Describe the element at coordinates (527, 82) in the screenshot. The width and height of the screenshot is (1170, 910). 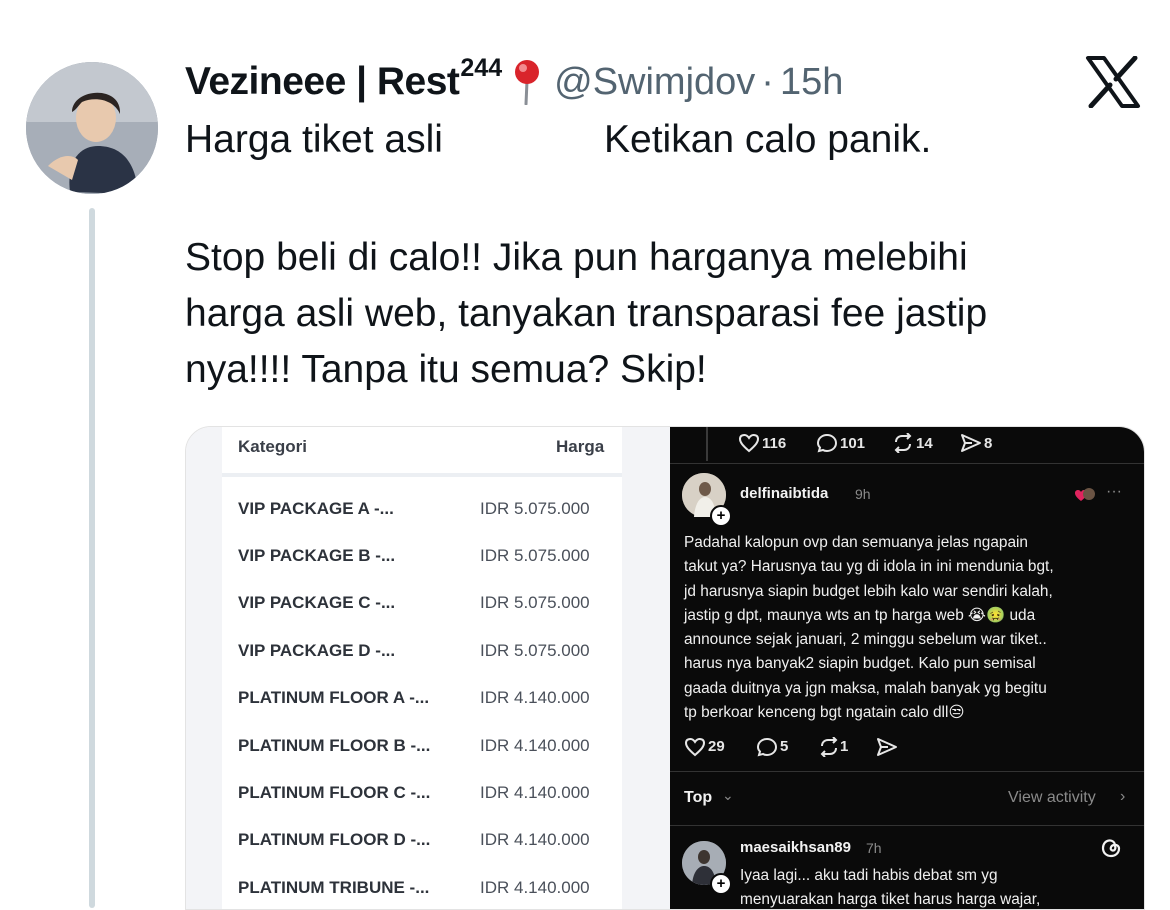
I see `round-pushpin-icon` at that location.